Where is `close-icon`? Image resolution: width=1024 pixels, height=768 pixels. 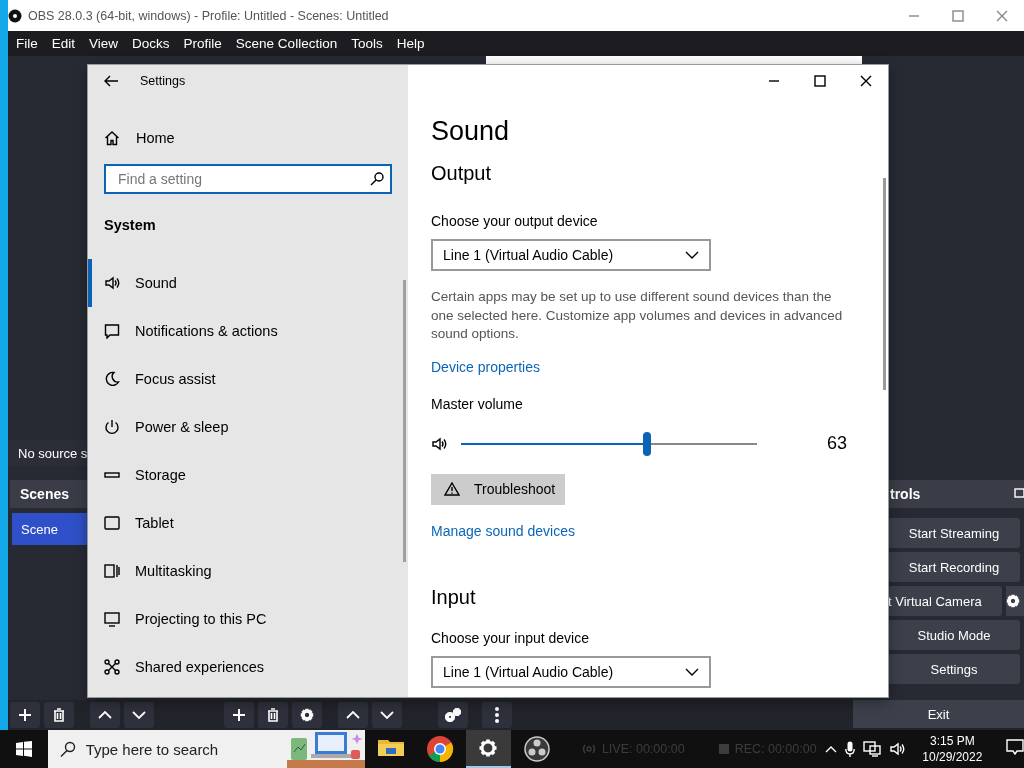
close-icon is located at coordinates (866, 81).